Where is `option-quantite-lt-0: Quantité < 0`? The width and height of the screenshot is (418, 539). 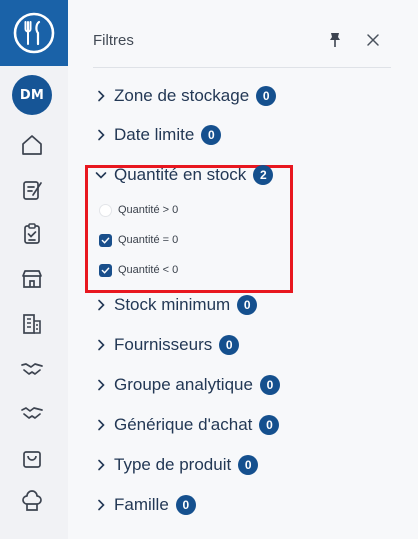 option-quantite-lt-0: Quantité < 0 is located at coordinates (138, 270).